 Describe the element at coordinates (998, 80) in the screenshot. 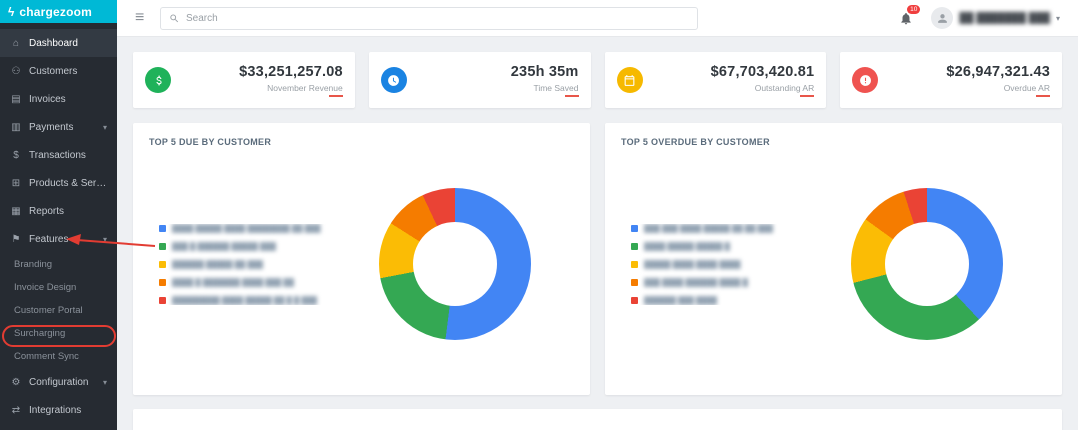

I see `kpi-body: $26,947,321.43 Overdue AR` at that location.